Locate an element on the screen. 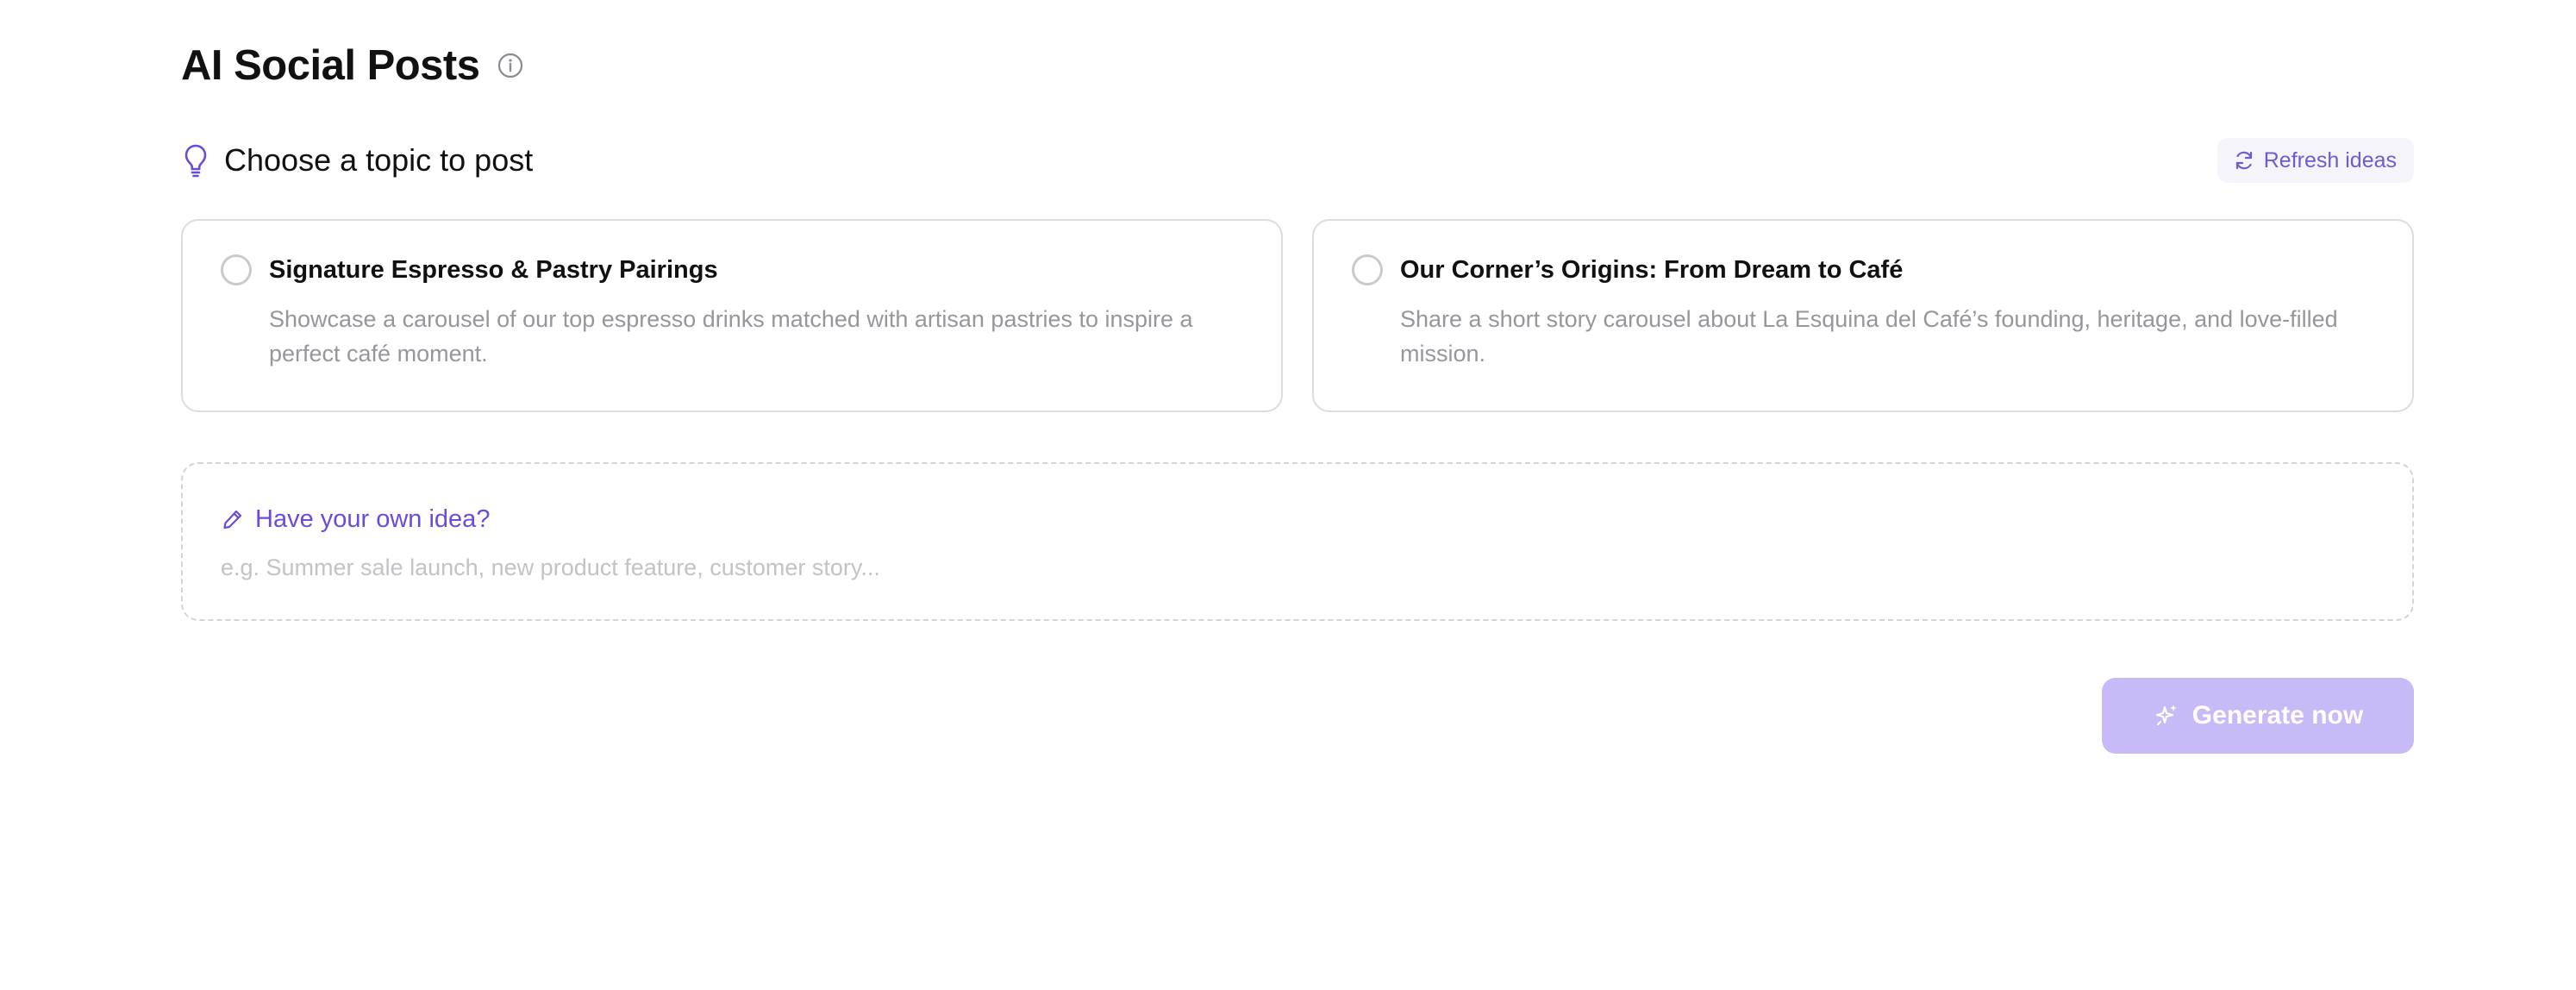 Image resolution: width=2576 pixels, height=990 pixels. info-icon is located at coordinates (510, 65).